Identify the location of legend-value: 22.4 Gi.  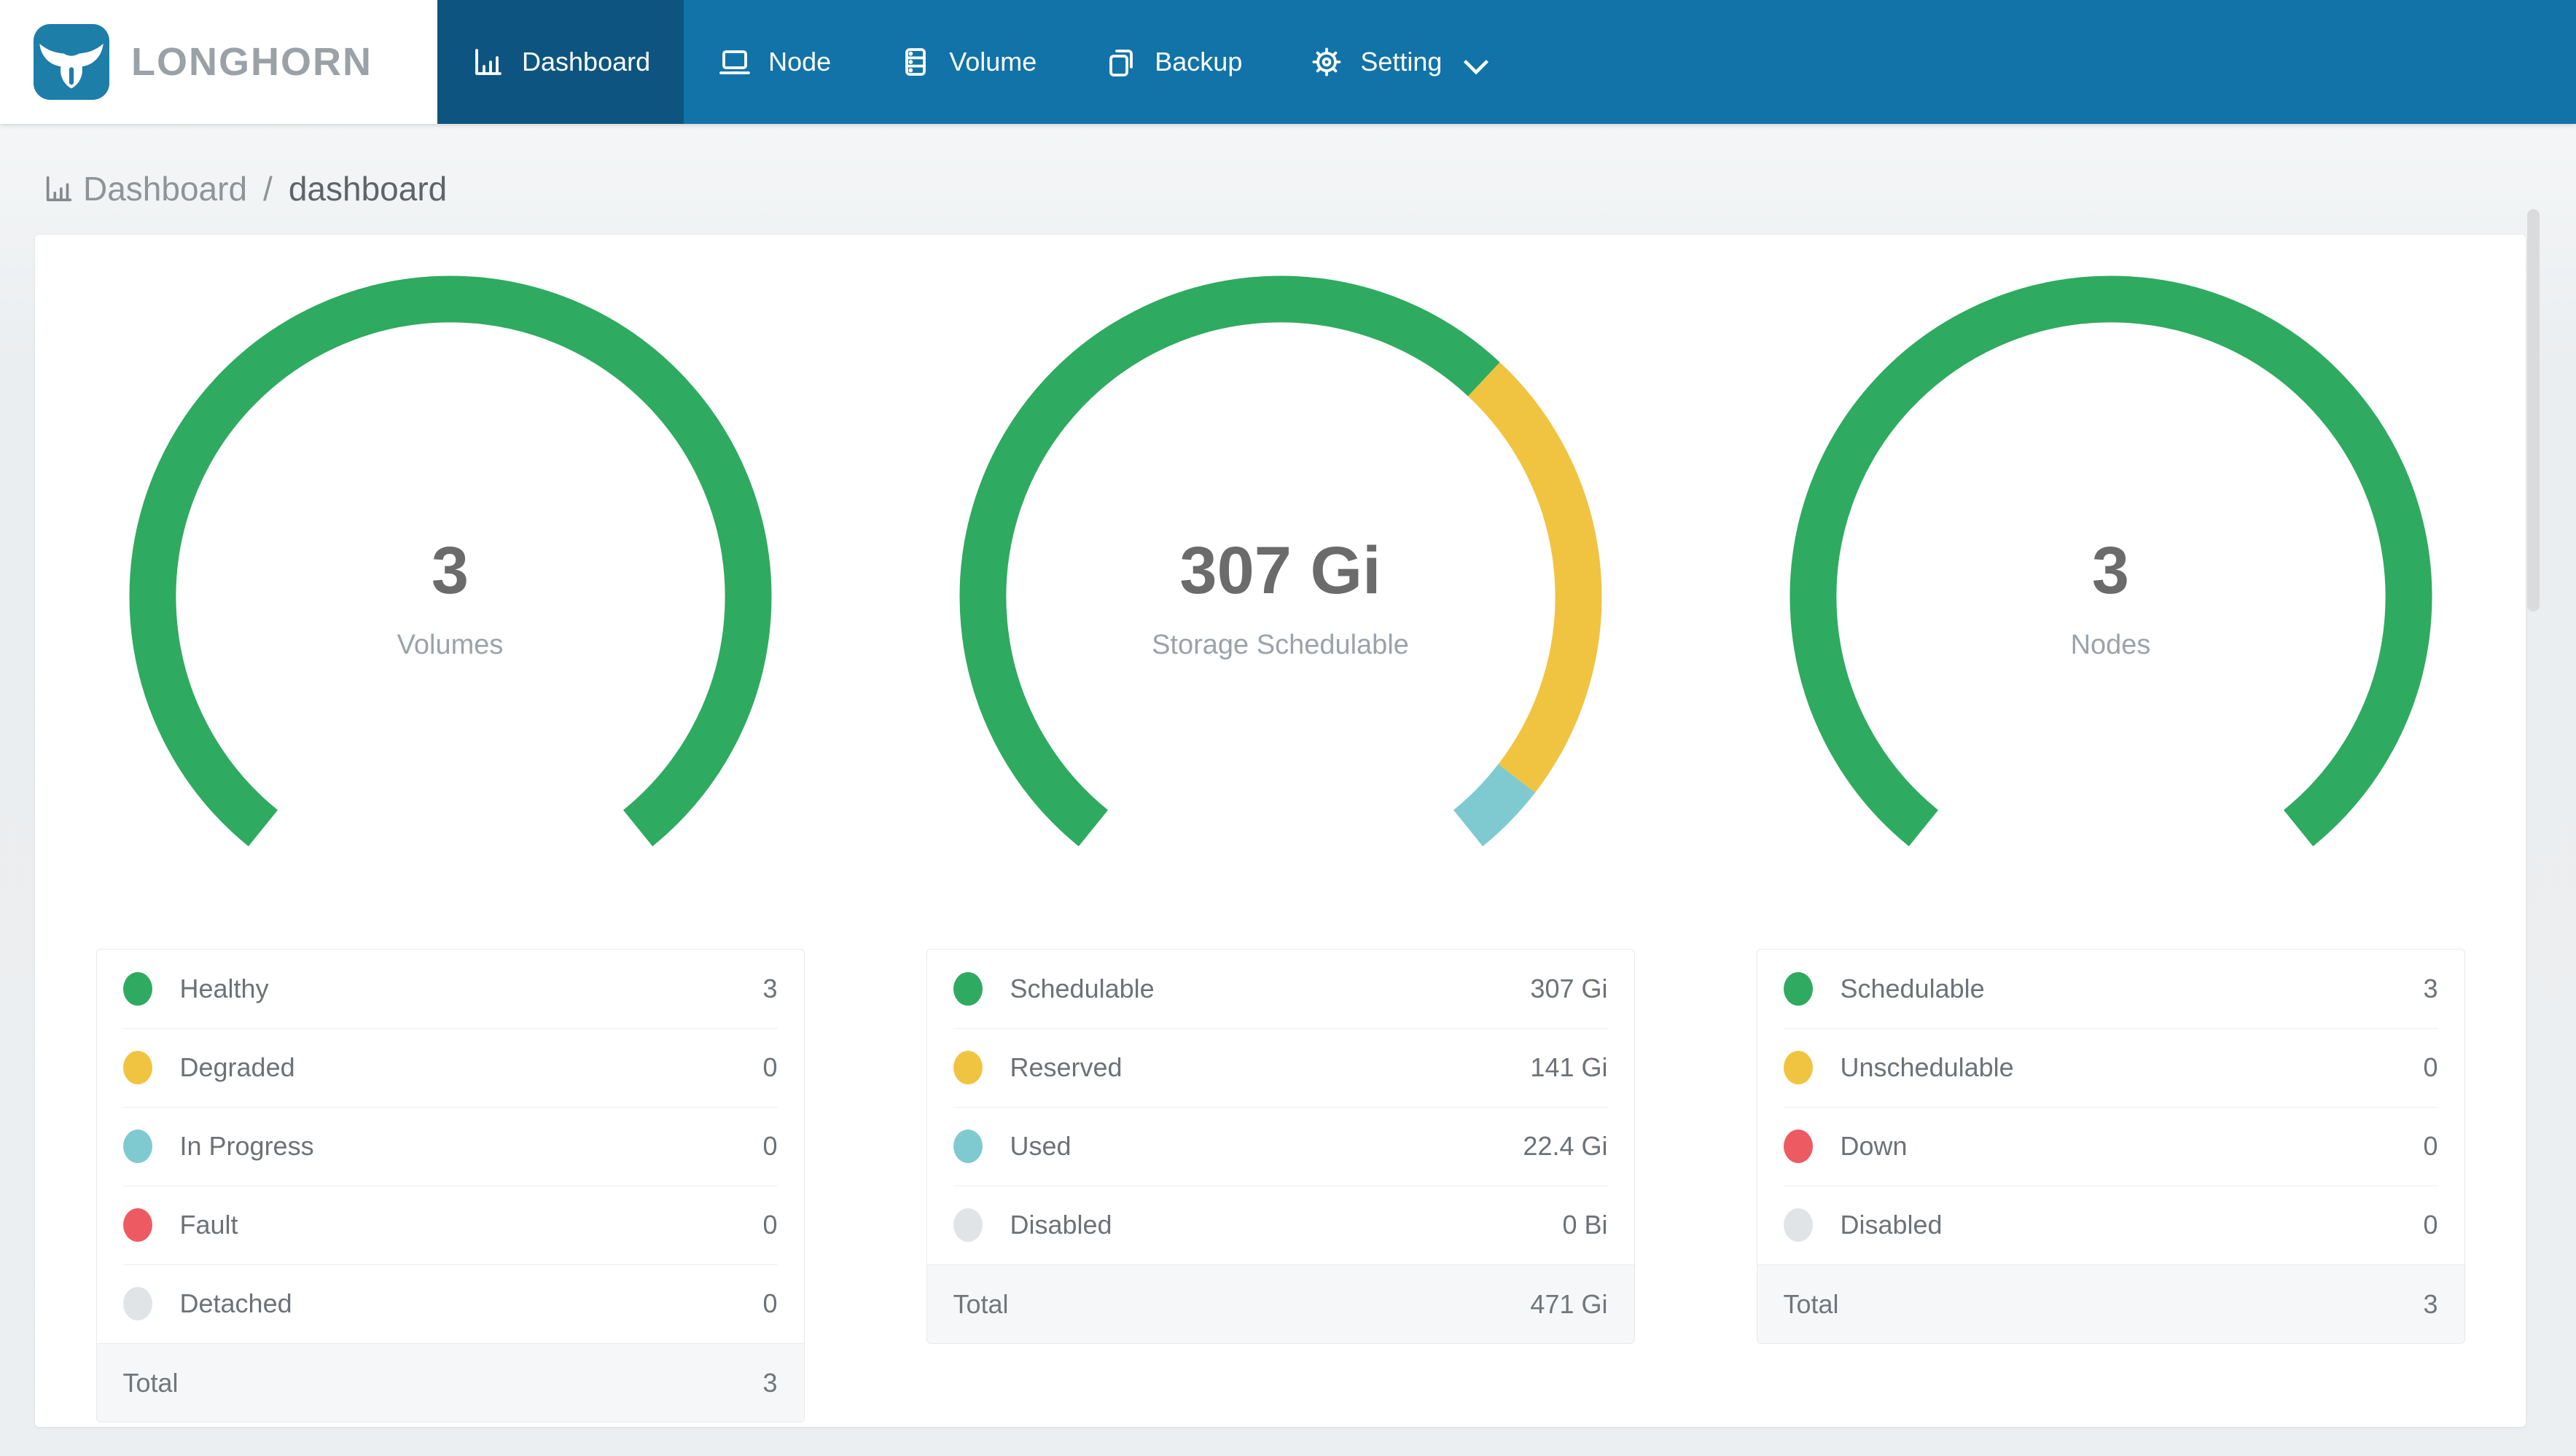
(1566, 1146).